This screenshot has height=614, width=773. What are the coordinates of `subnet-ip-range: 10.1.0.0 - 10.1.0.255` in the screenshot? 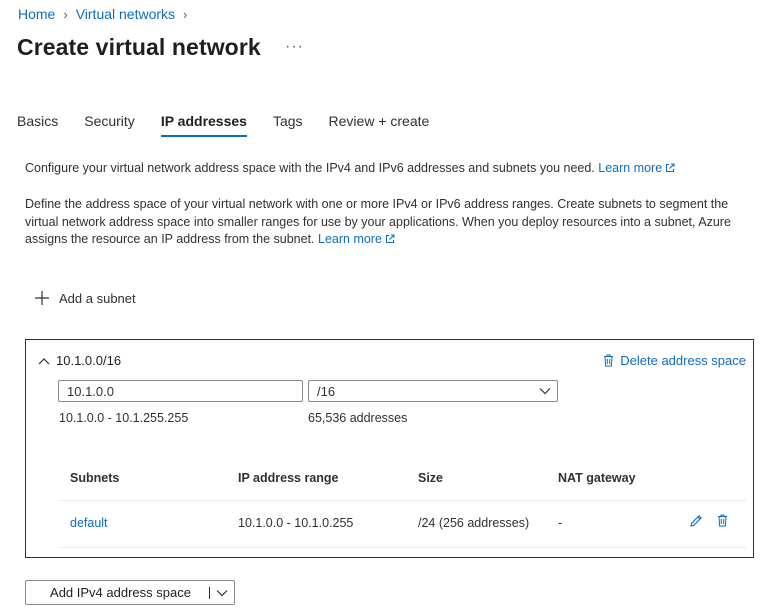 It's located at (296, 523).